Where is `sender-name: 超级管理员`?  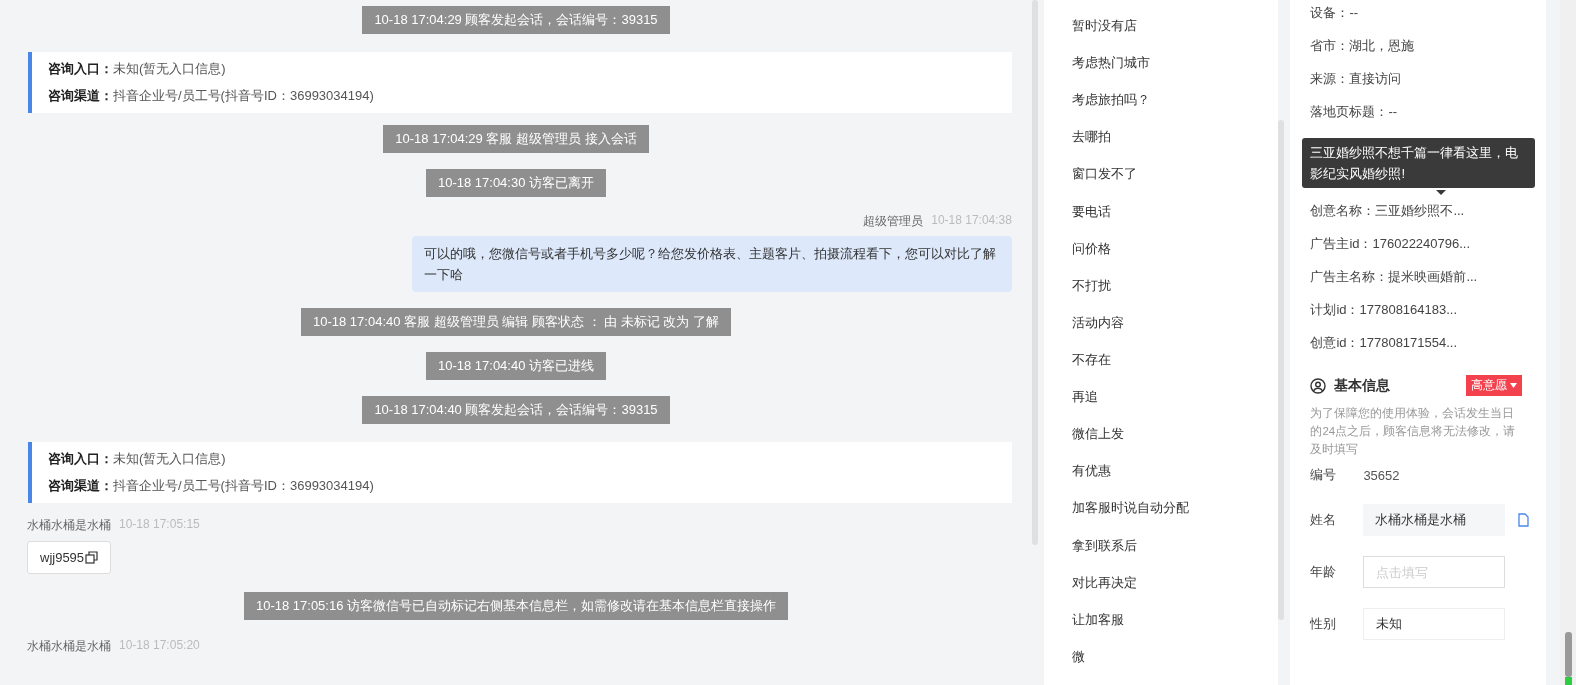 sender-name: 超级管理员 is located at coordinates (893, 221).